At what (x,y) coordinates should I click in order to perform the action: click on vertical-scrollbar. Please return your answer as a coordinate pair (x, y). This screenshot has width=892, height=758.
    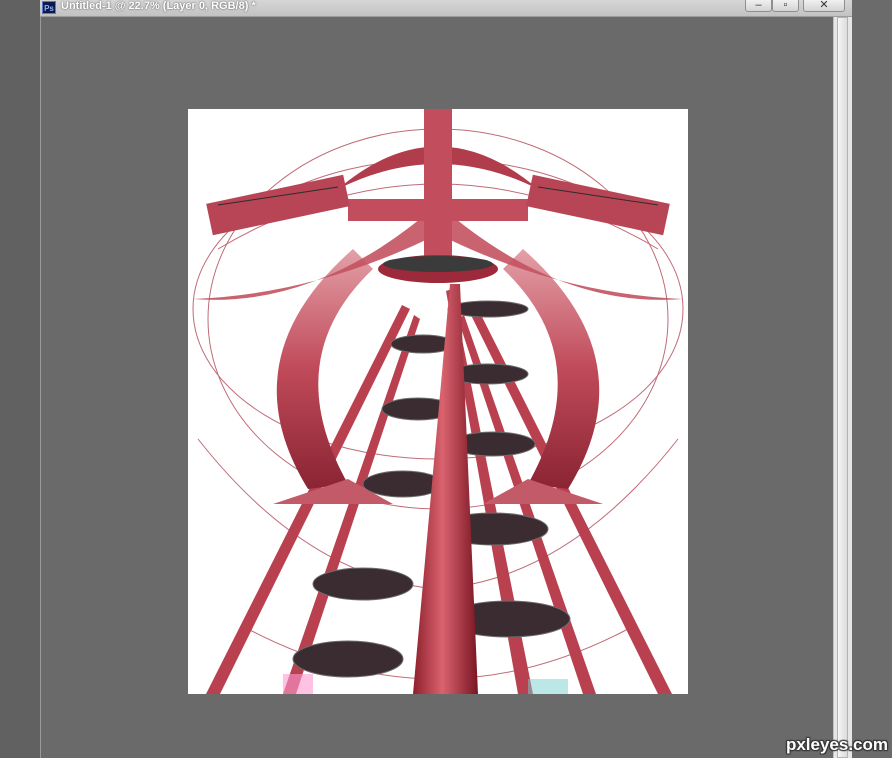
    Looking at the image, I should click on (842, 387).